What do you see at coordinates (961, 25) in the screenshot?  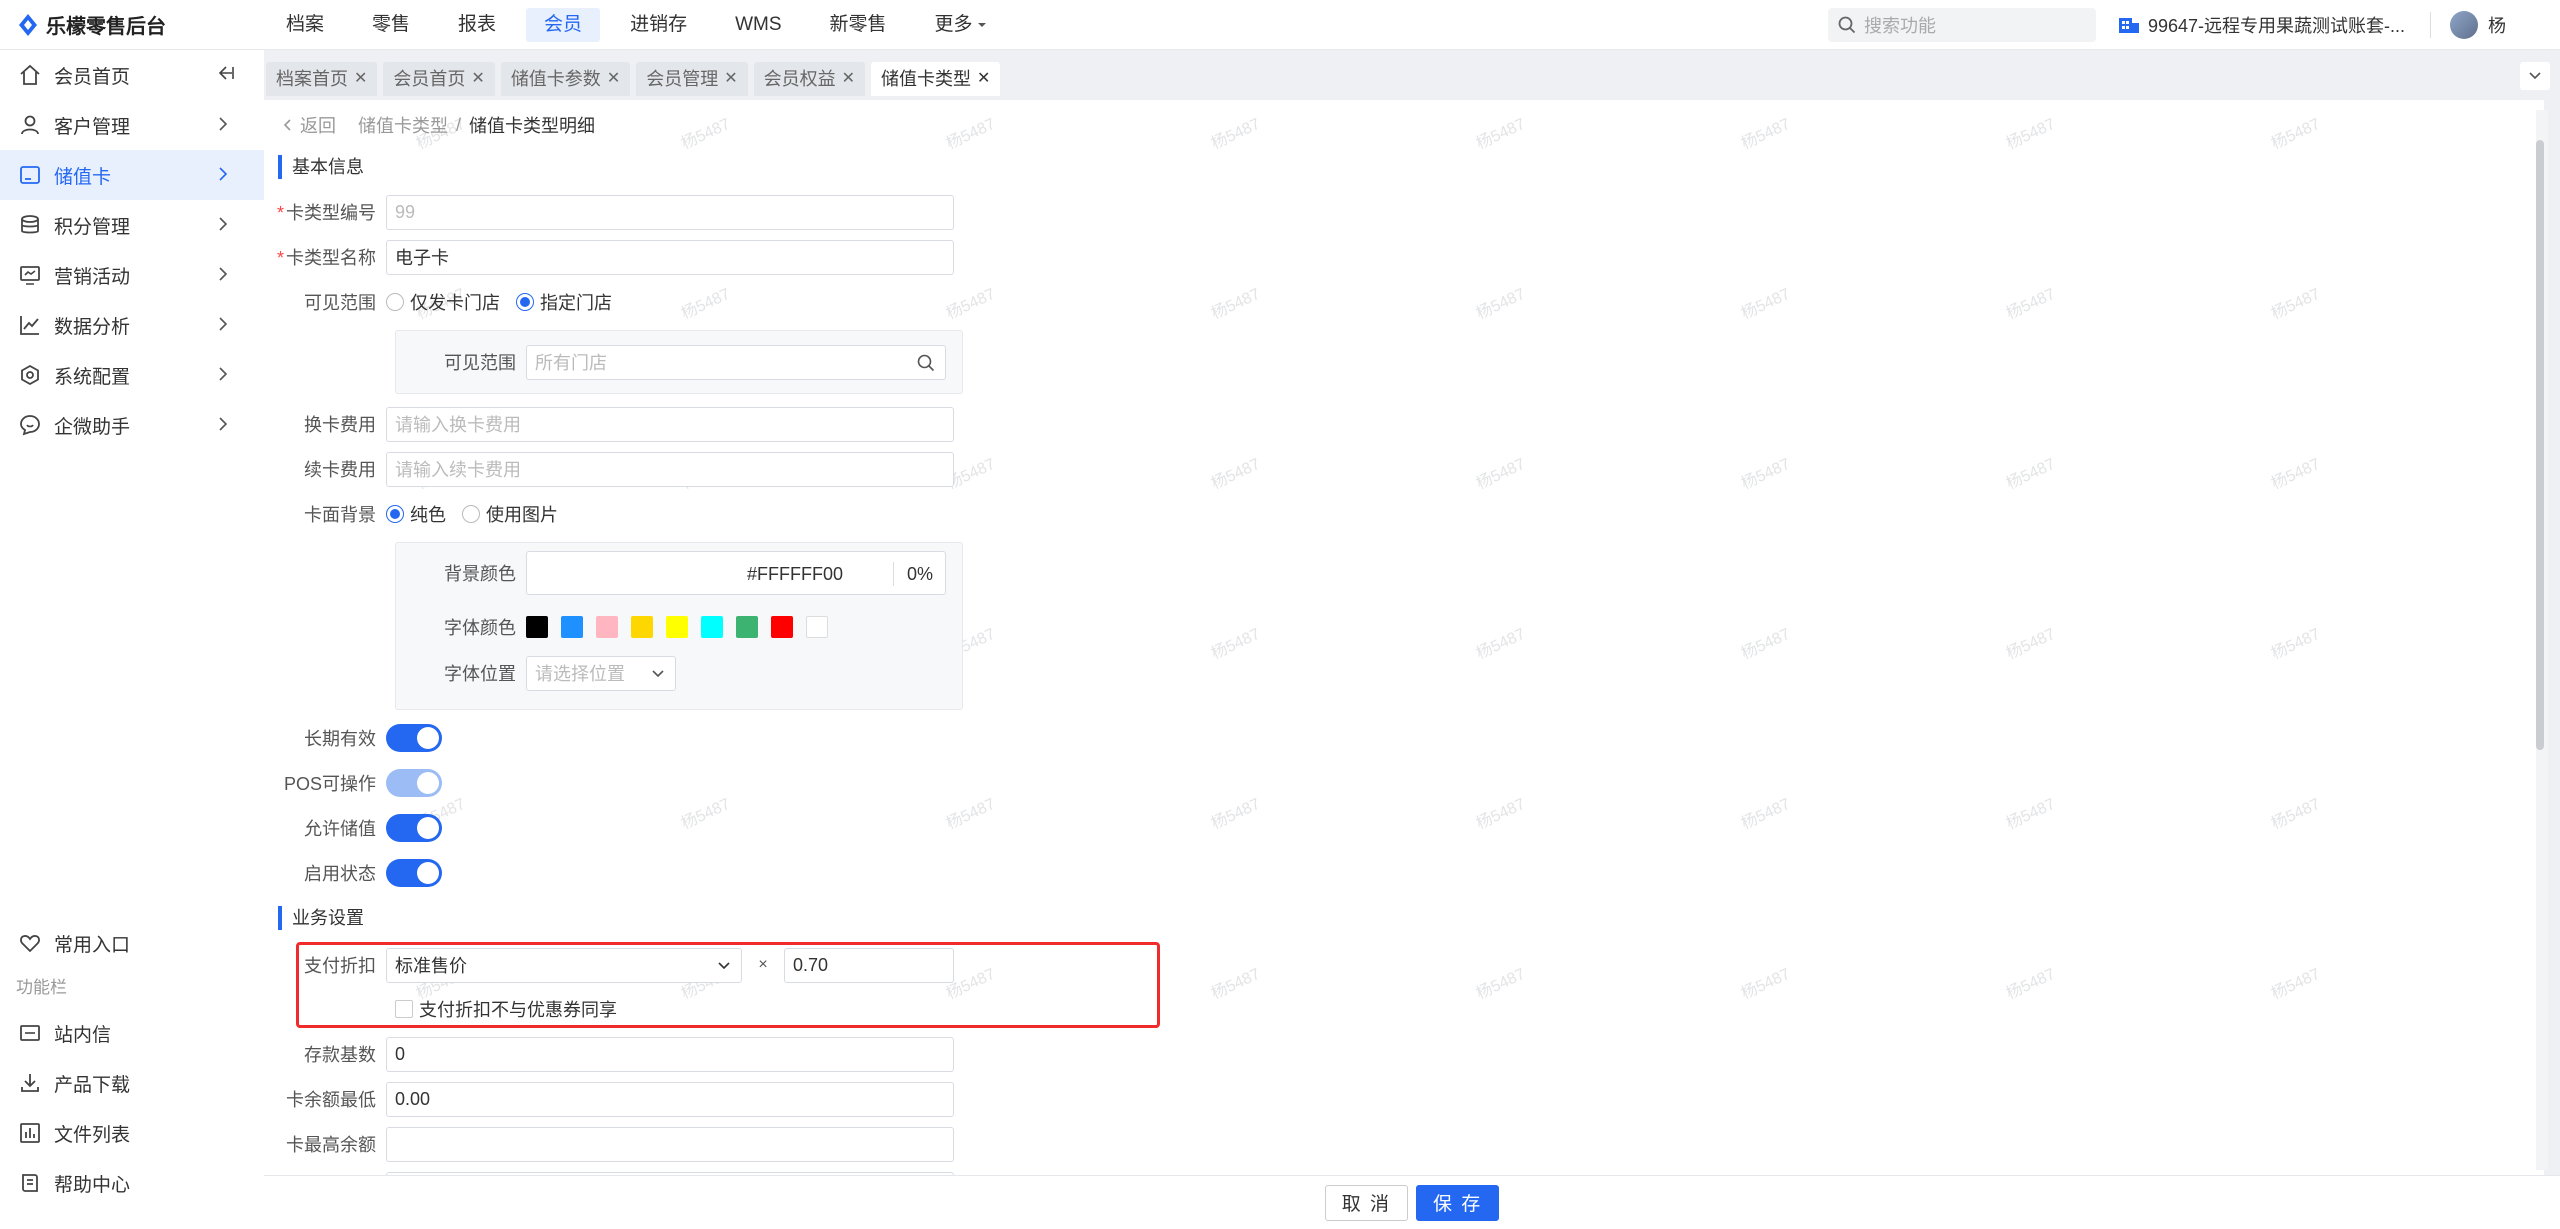 I see `nav-item-more: 更多` at bounding box center [961, 25].